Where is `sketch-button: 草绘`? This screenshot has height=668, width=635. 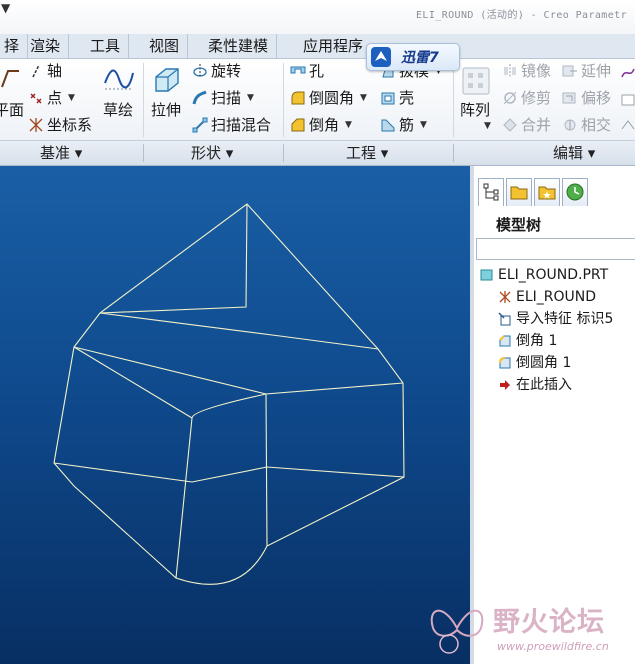 sketch-button: 草绘 is located at coordinates (118, 109).